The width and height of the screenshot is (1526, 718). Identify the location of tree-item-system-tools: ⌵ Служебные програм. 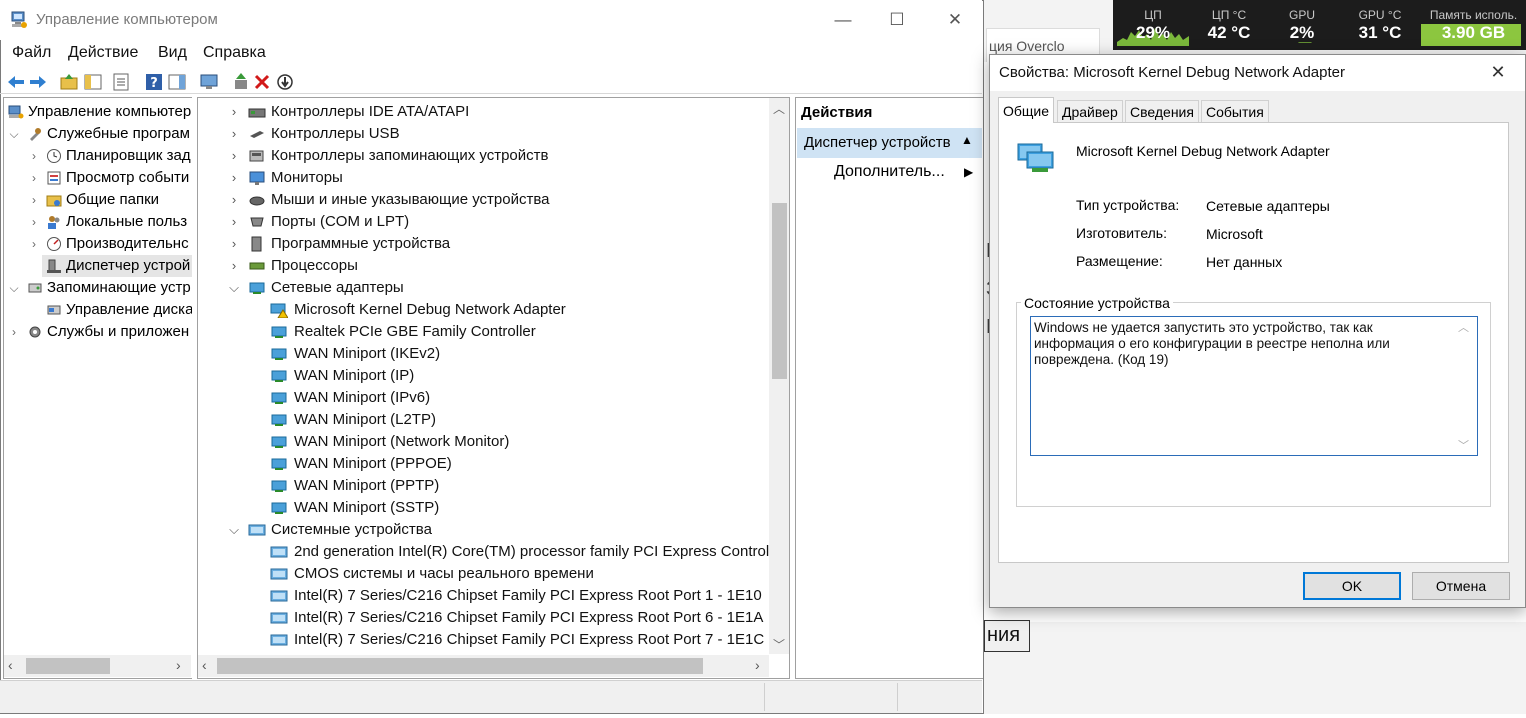
(98, 134).